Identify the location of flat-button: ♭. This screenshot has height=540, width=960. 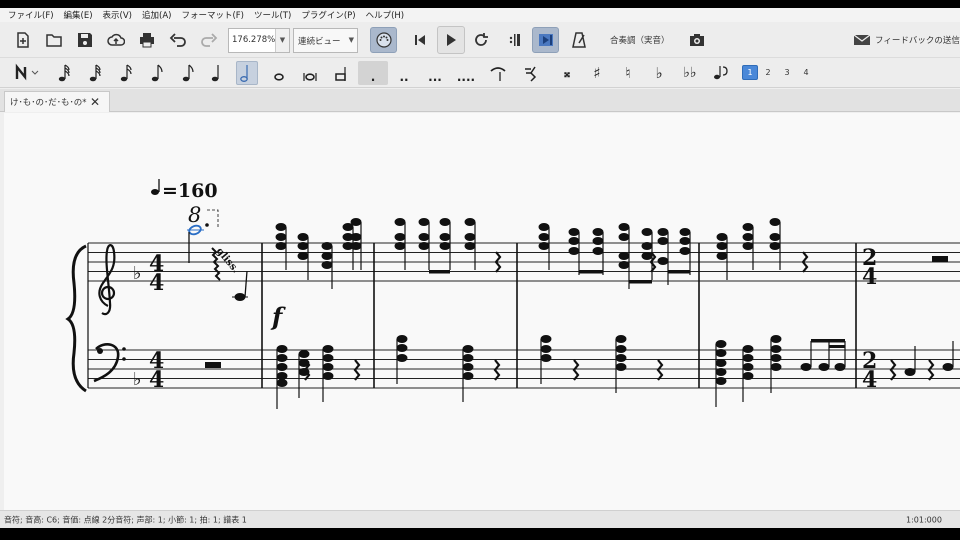
(659, 73).